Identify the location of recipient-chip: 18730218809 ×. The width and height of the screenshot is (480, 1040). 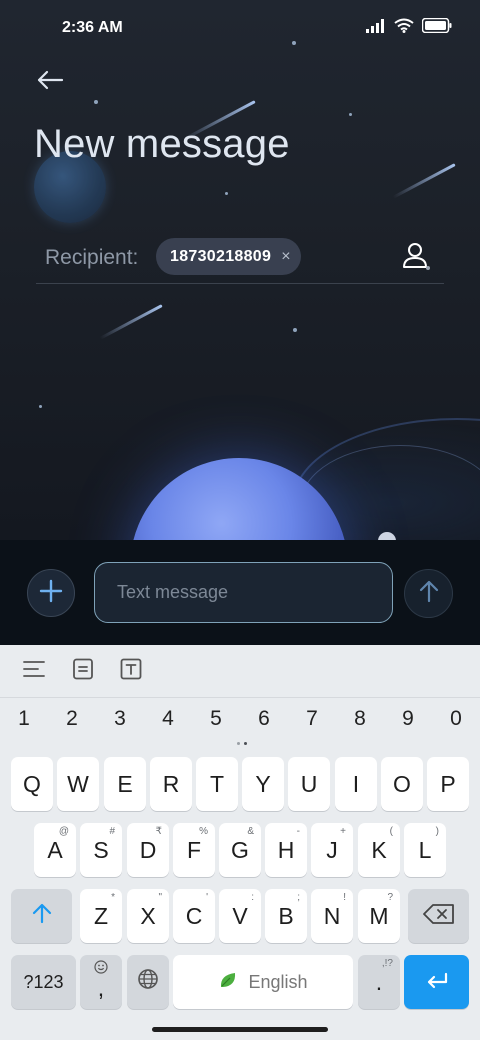
(228, 256).